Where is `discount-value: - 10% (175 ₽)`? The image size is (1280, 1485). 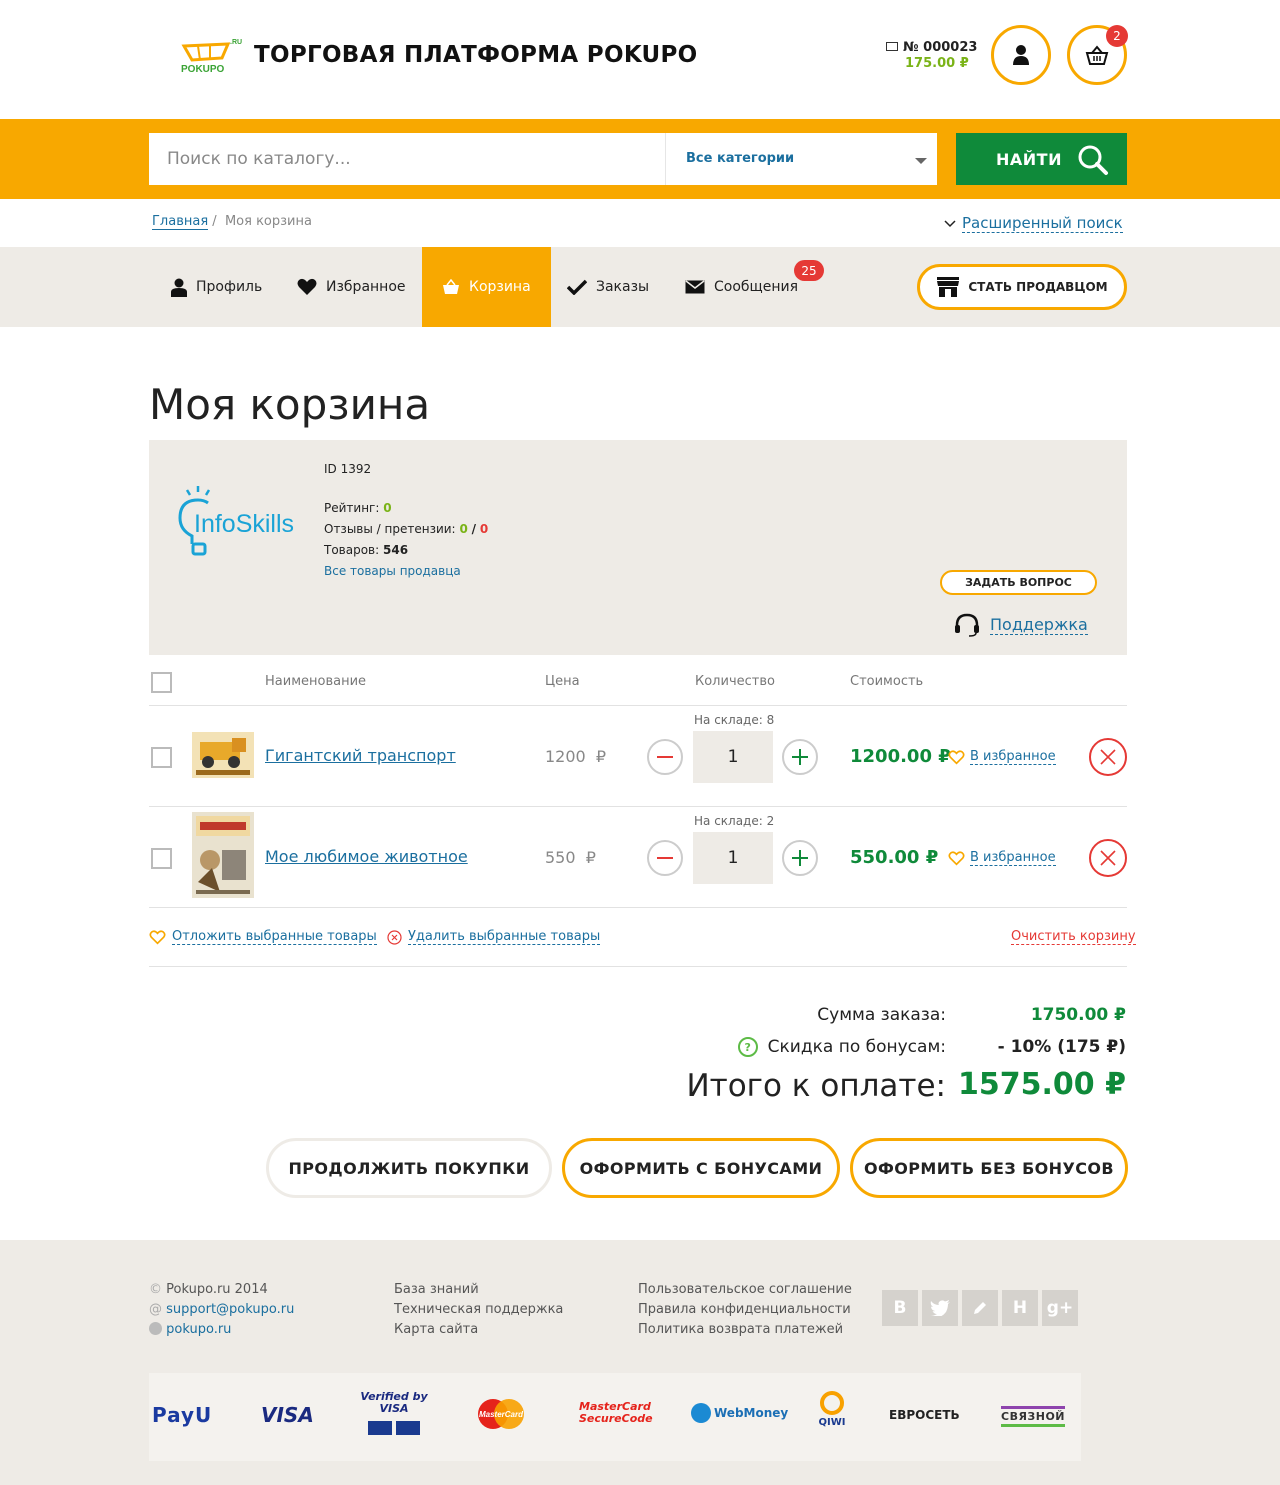 discount-value: - 10% (175 ₽) is located at coordinates (1061, 1047).